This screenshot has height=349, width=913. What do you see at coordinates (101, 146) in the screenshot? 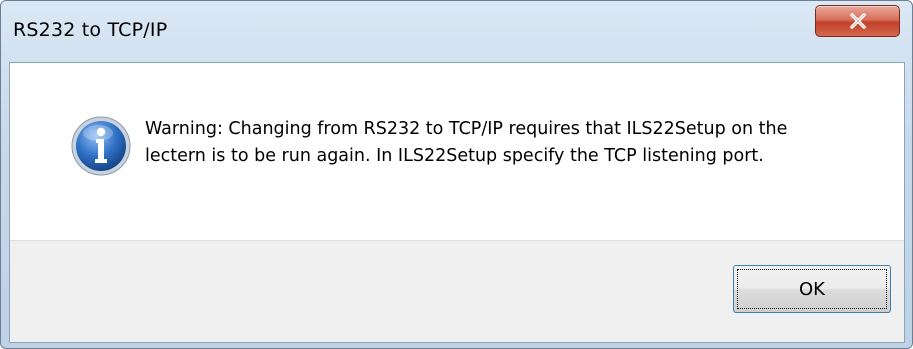
I see `information-icon` at bounding box center [101, 146].